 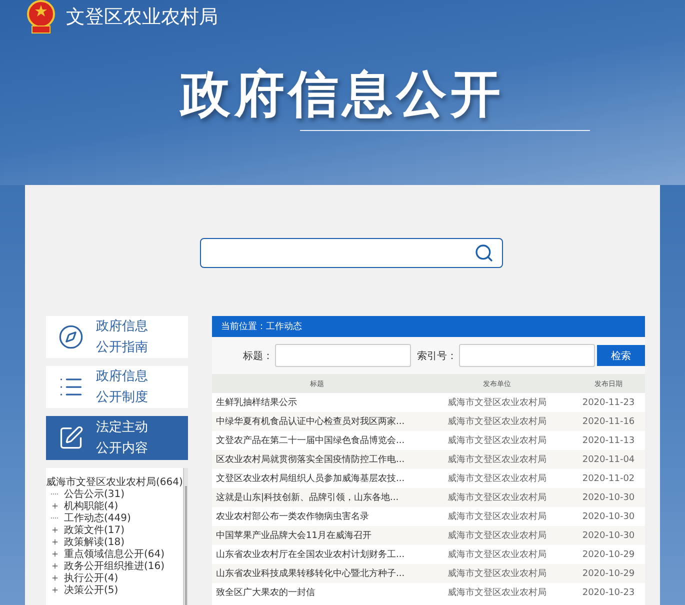 What do you see at coordinates (94, 542) in the screenshot?
I see `tree-item: 政策解读(18)` at bounding box center [94, 542].